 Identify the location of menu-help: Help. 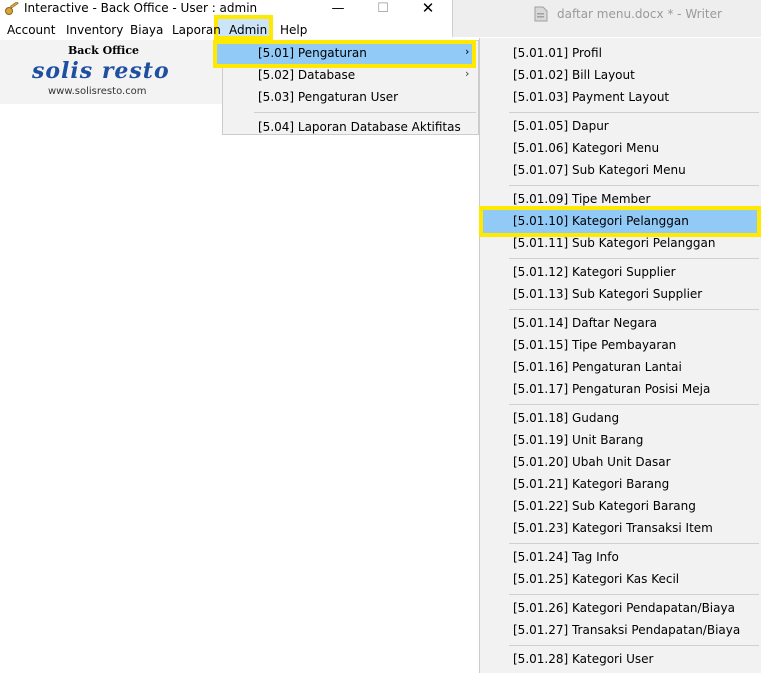
(293, 30).